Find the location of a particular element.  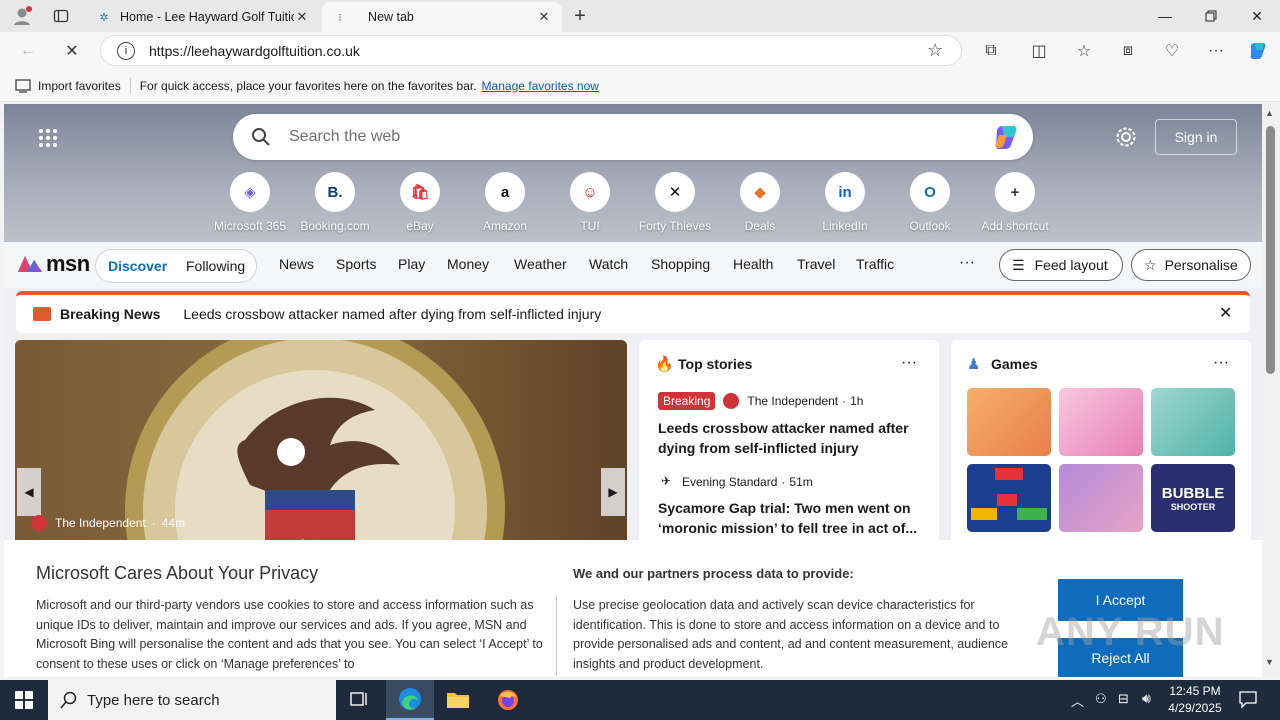

ethernet-icon: ⊟ is located at coordinates (1123, 699).